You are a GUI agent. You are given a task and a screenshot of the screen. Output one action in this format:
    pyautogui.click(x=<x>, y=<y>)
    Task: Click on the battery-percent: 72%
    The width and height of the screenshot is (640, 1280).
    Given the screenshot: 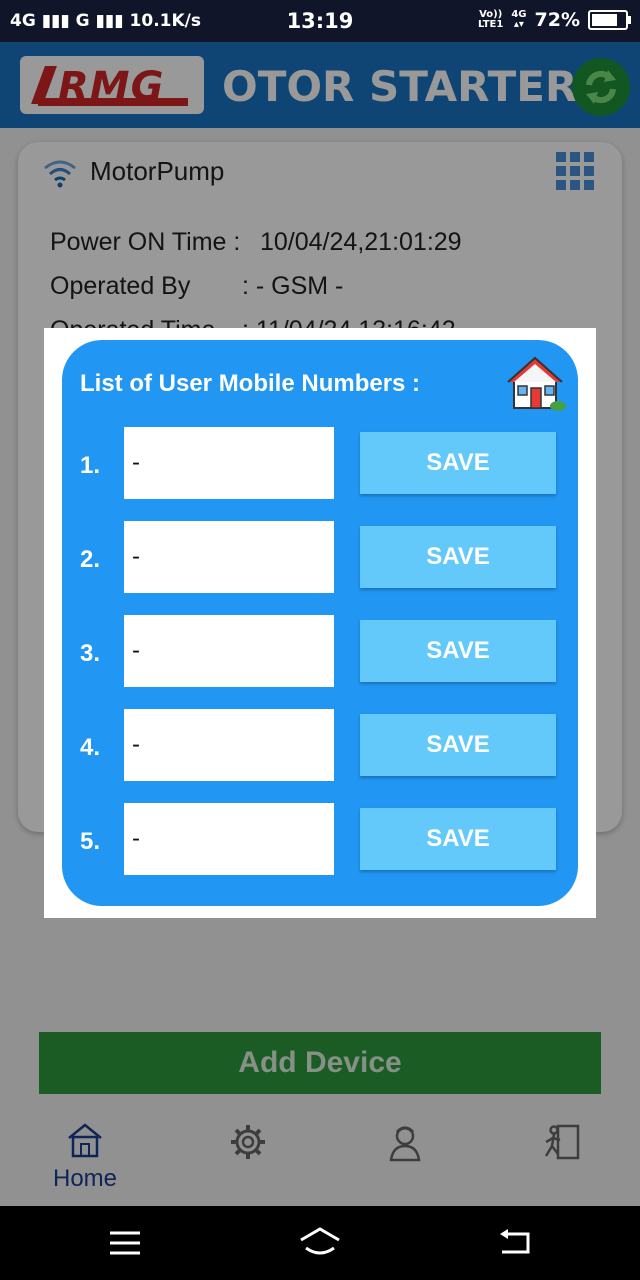 What is the action you would take?
    pyautogui.click(x=557, y=20)
    